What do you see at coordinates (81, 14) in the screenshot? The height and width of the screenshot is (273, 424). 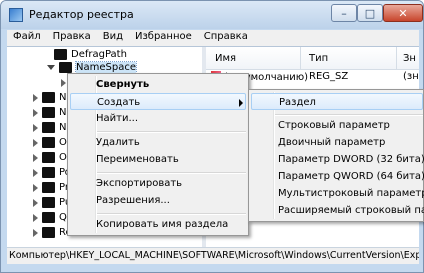 I see `window-title: Редактор реестра` at bounding box center [81, 14].